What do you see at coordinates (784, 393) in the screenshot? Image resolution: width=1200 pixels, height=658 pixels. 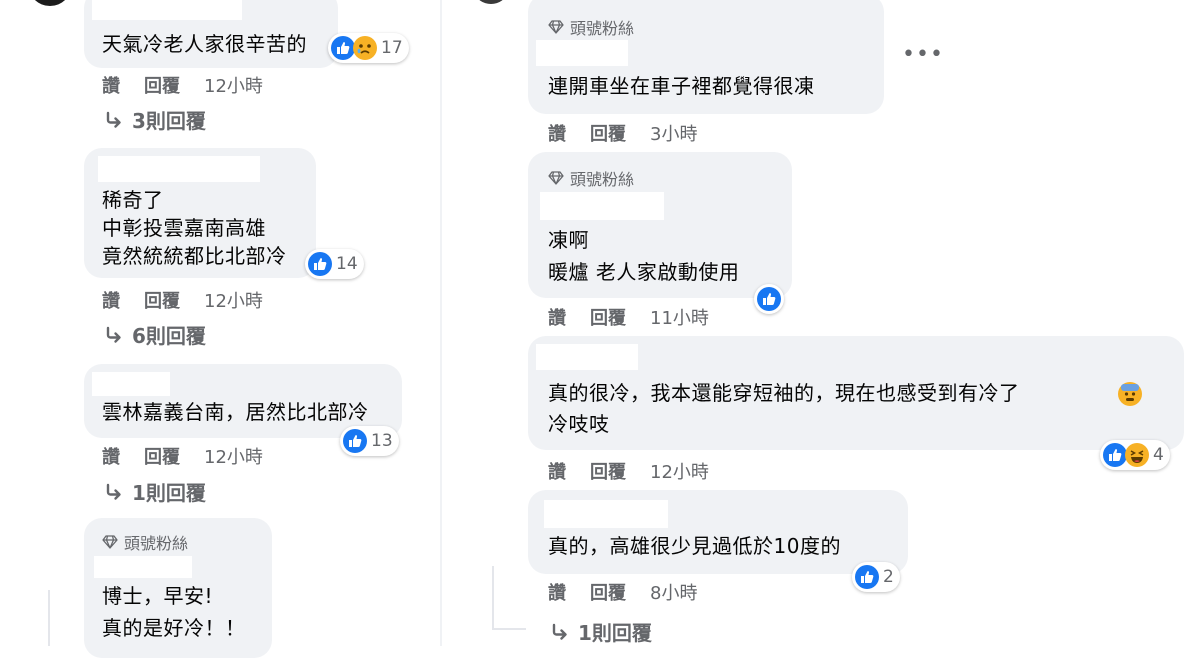 I see `comment-text: 真的很冷，我本還能穿短袖的，現在也感受到有冷了` at bounding box center [784, 393].